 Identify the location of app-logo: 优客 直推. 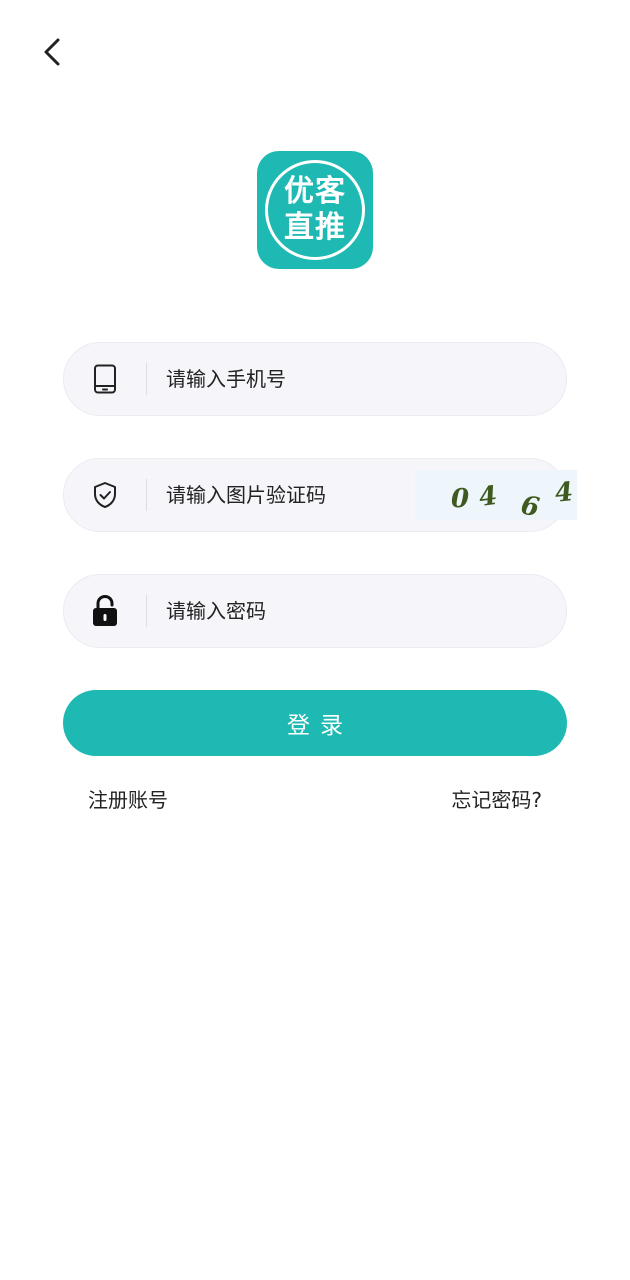
(315, 210).